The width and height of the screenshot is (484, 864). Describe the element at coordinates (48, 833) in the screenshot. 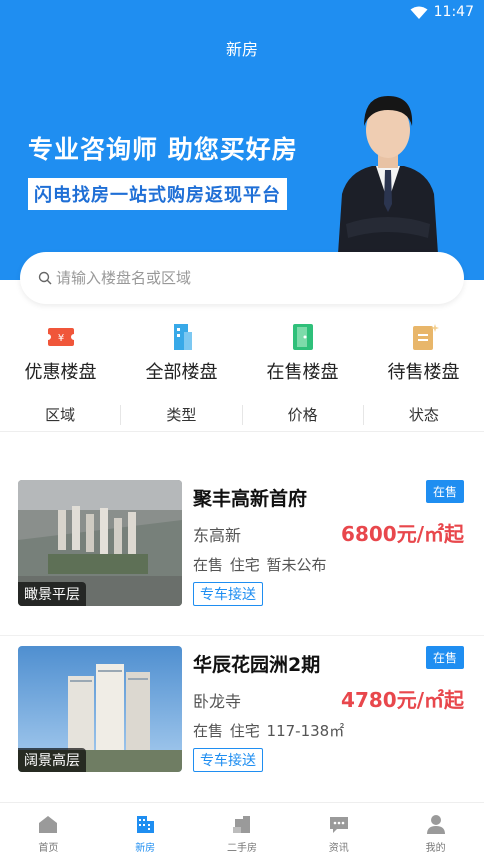

I see `nav-home: 首页` at that location.